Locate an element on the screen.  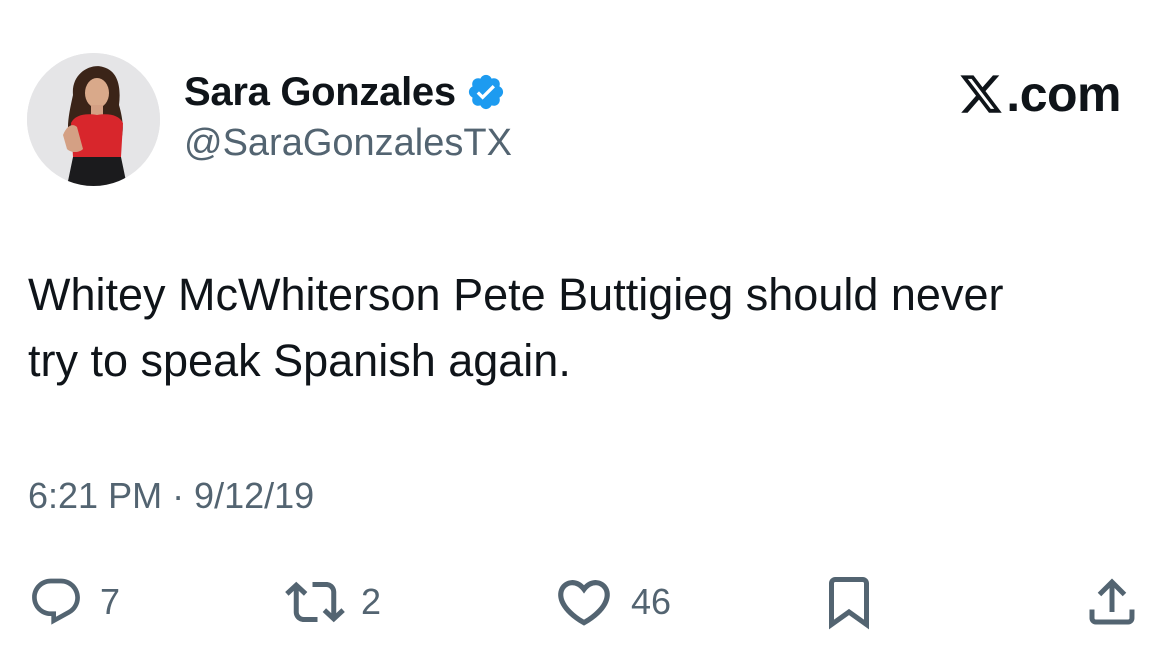
tweet-text-line: try to speak Spanish again. is located at coordinates (299, 360).